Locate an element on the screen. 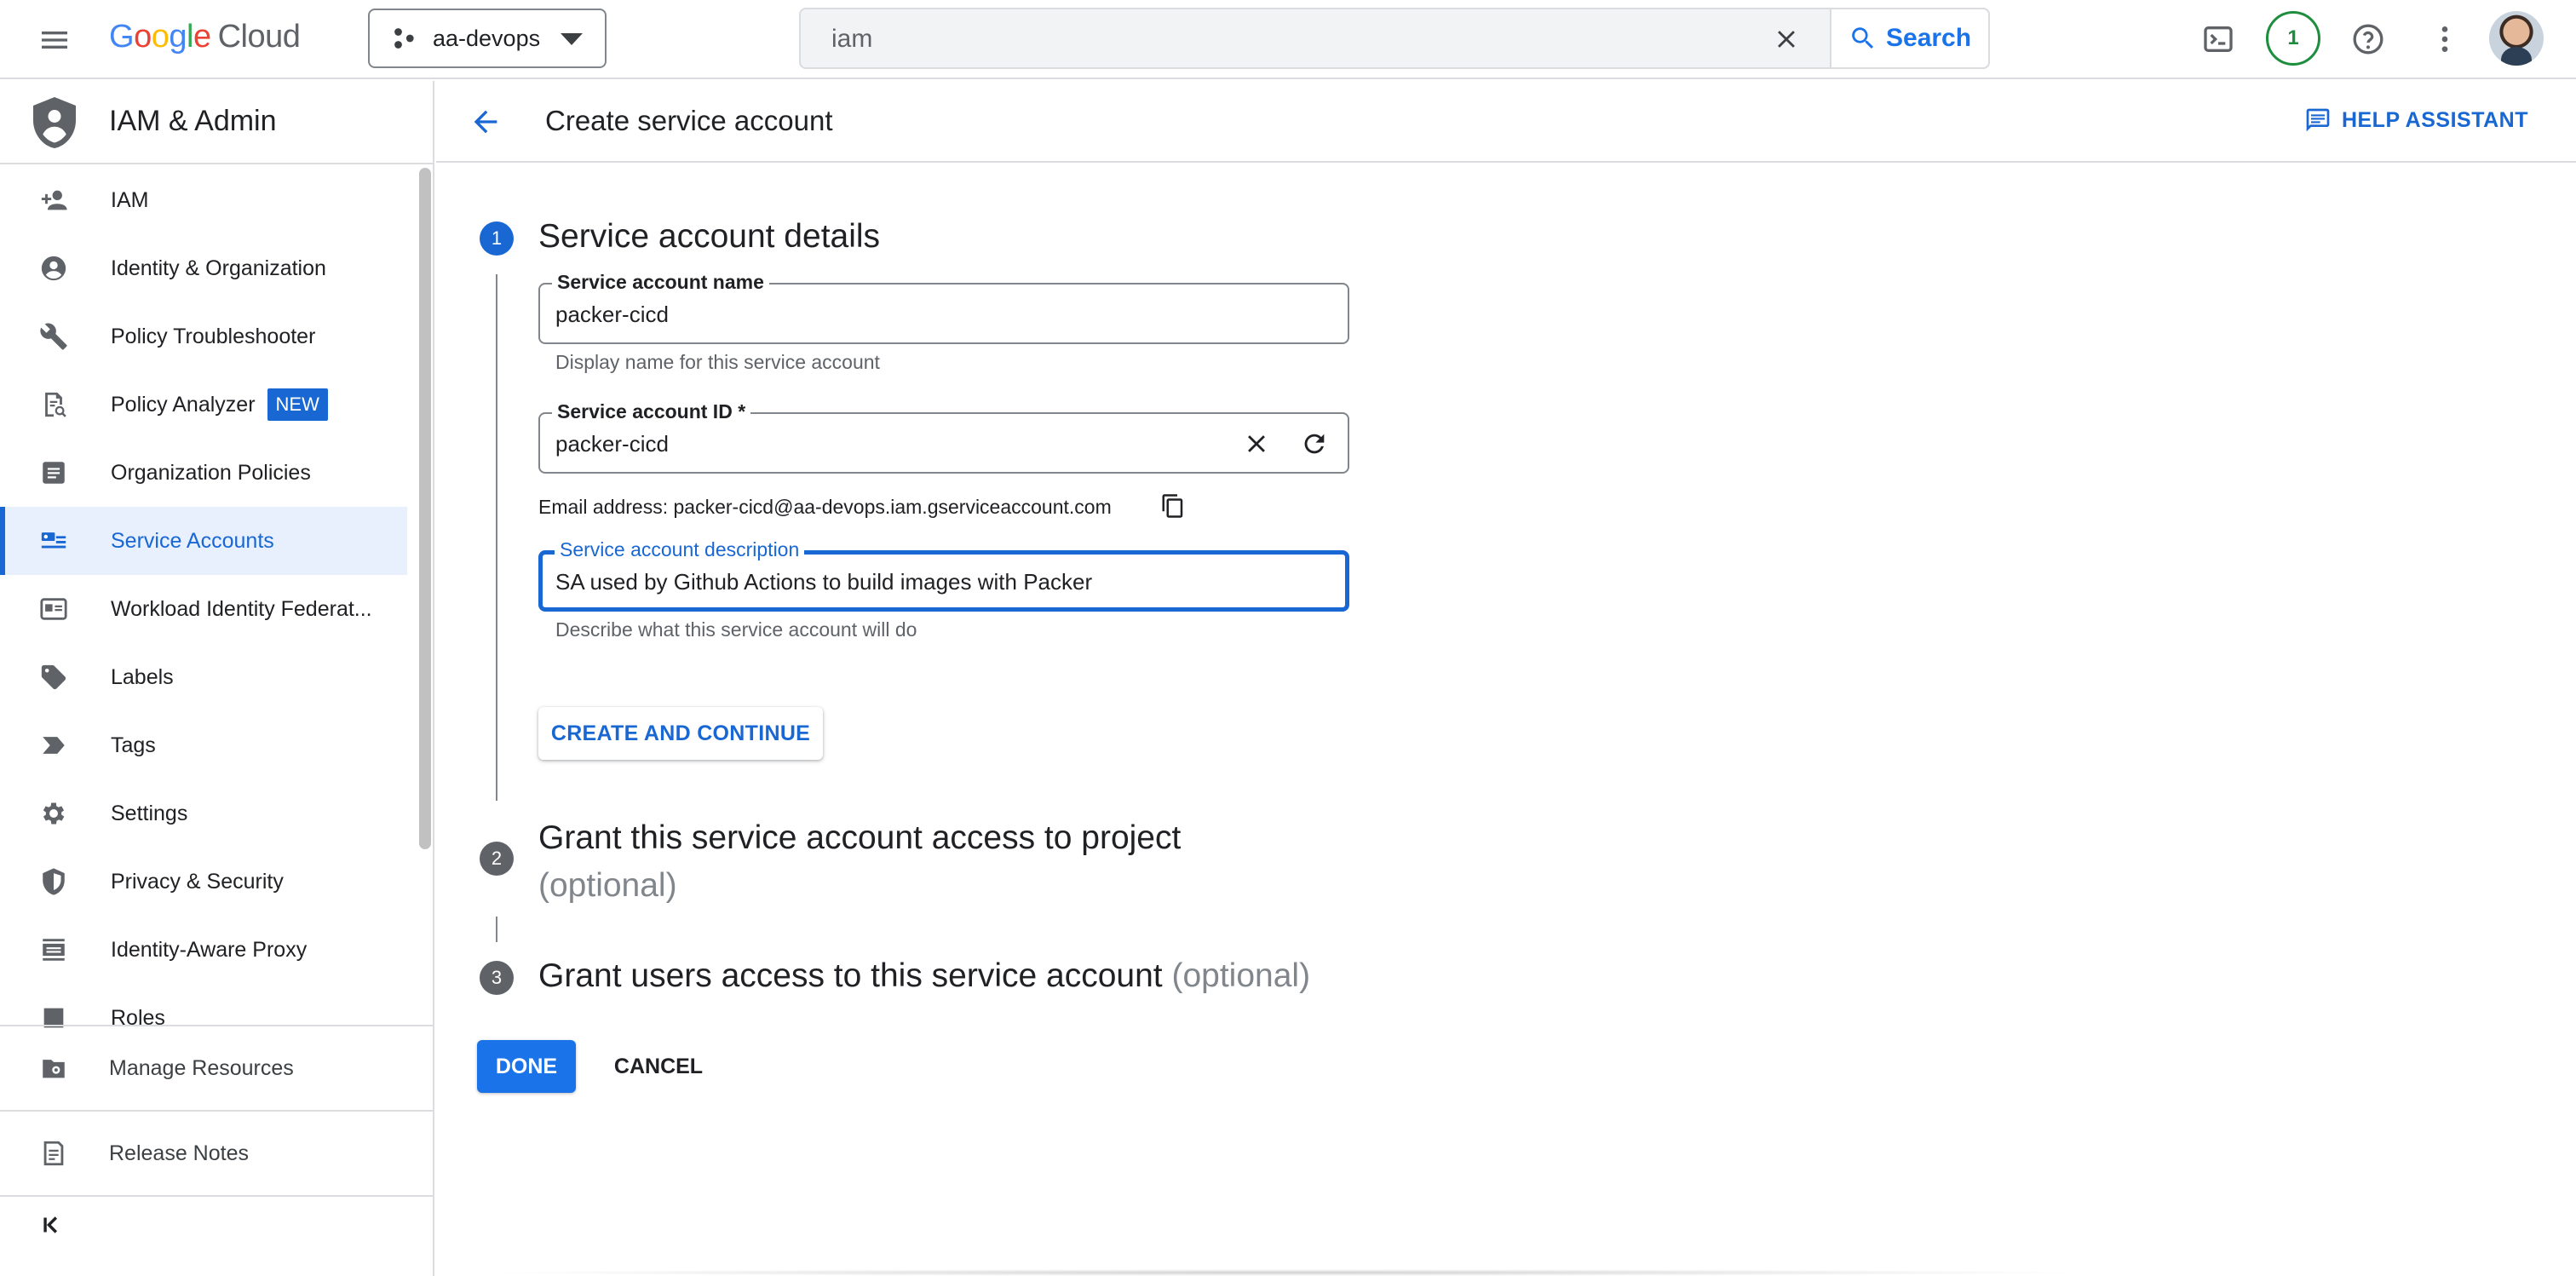 The width and height of the screenshot is (2576, 1276). done-button: DONE is located at coordinates (526, 1066).